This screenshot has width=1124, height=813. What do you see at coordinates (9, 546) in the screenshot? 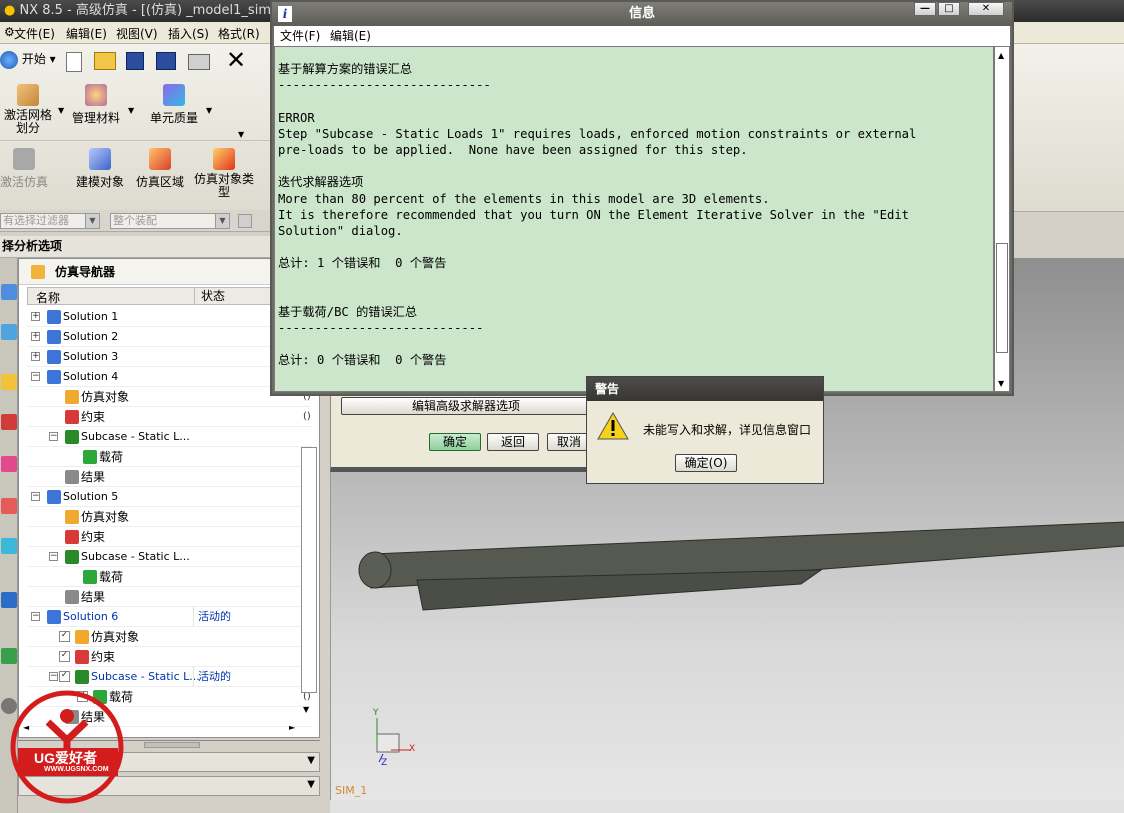
I see `palette-icon` at bounding box center [9, 546].